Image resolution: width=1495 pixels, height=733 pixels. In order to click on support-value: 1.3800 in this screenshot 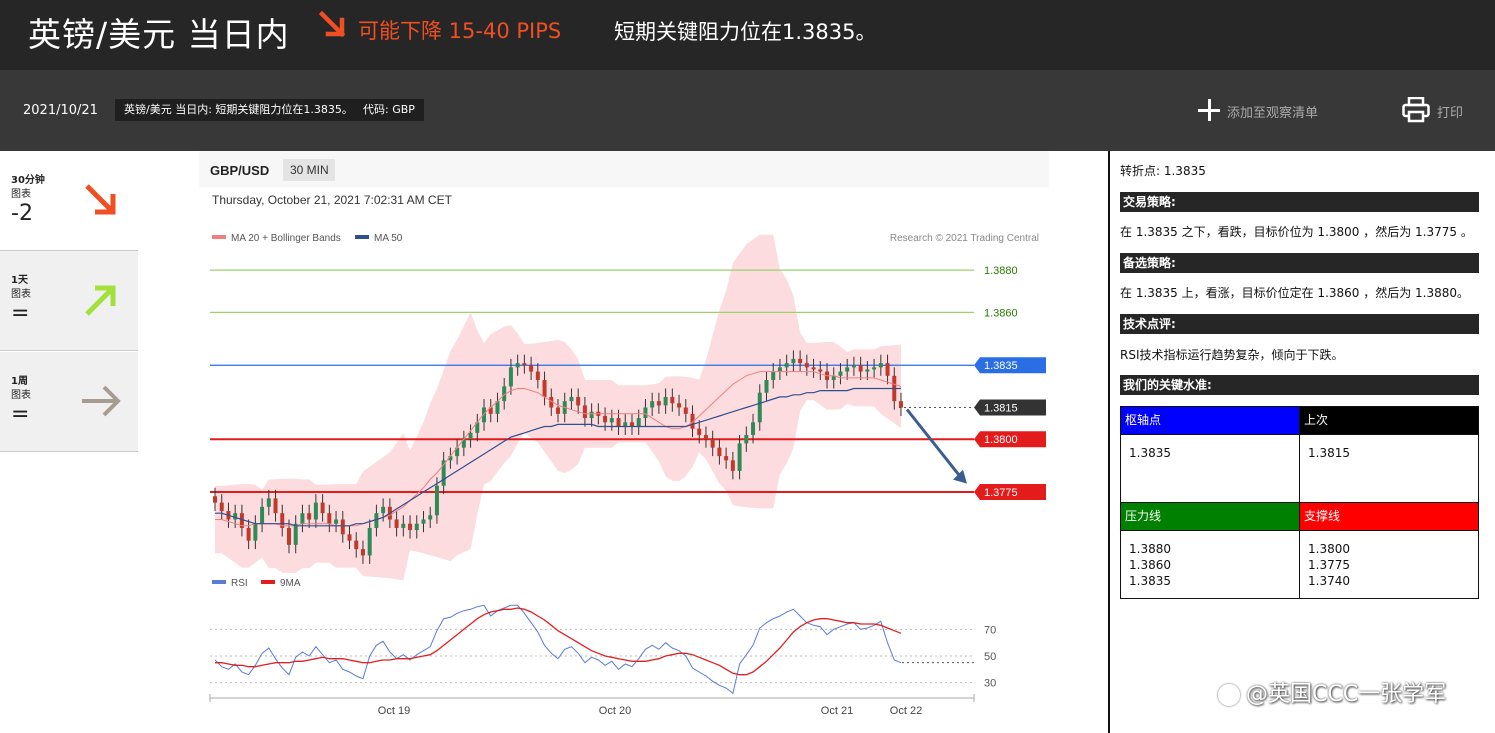, I will do `click(1329, 549)`.